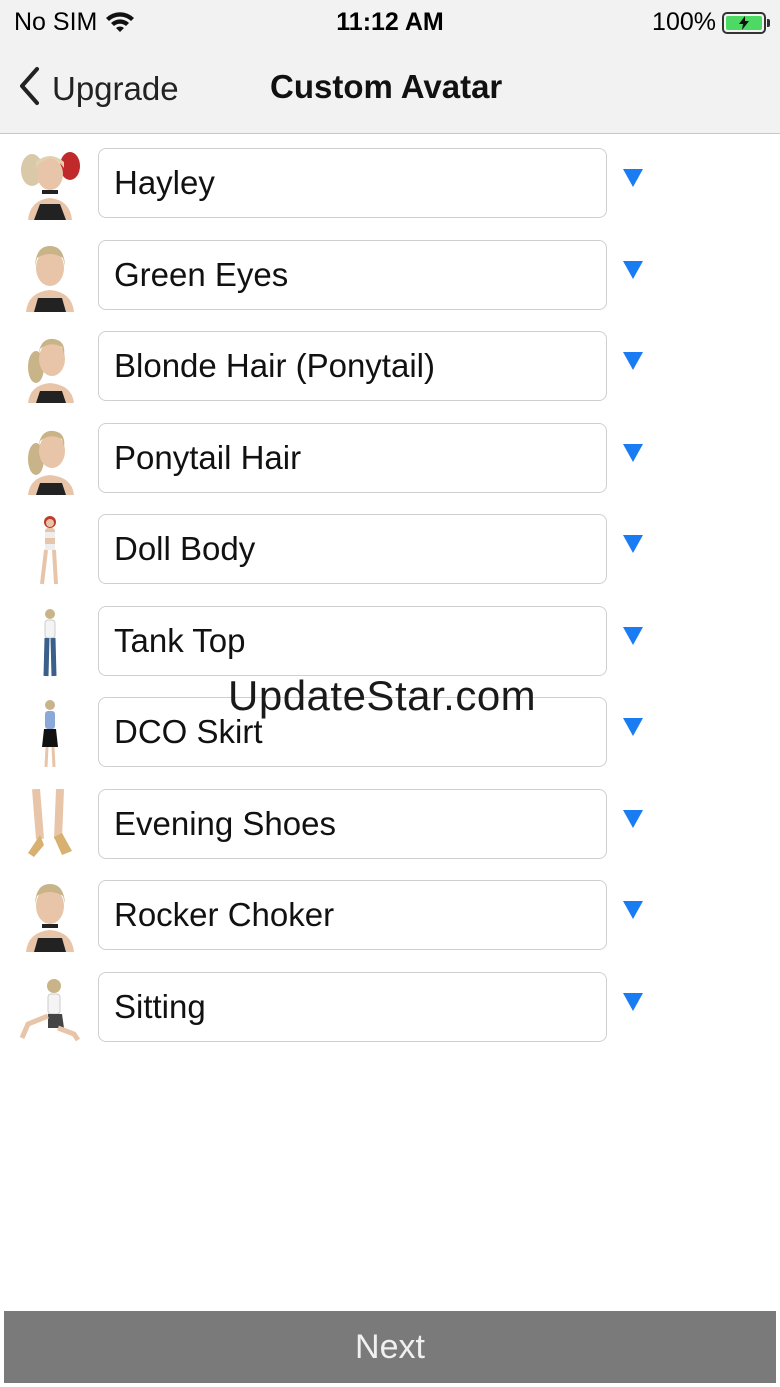 The width and height of the screenshot is (780, 1387). Describe the element at coordinates (352, 457) in the screenshot. I see `option-select-field: Ponytail Hair` at that location.